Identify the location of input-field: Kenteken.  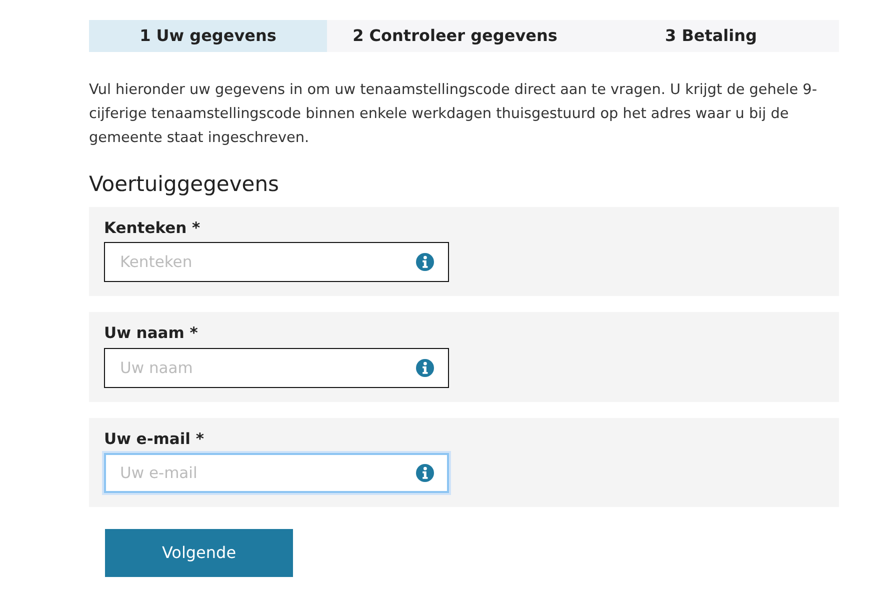
(276, 262).